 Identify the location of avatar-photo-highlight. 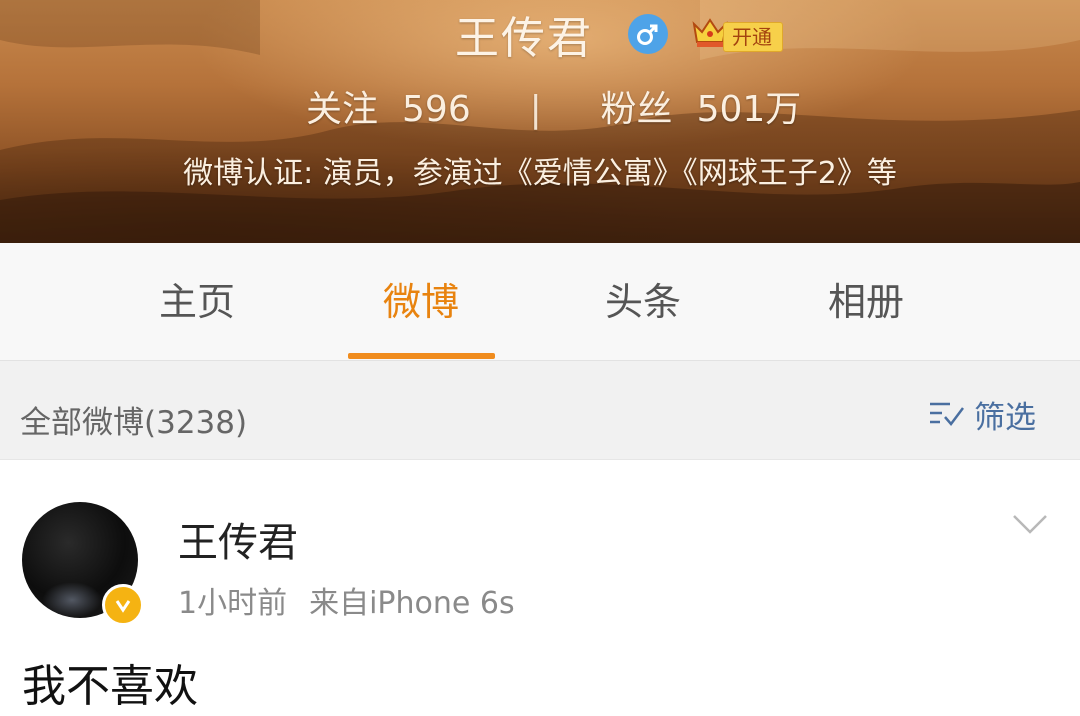
(72, 600).